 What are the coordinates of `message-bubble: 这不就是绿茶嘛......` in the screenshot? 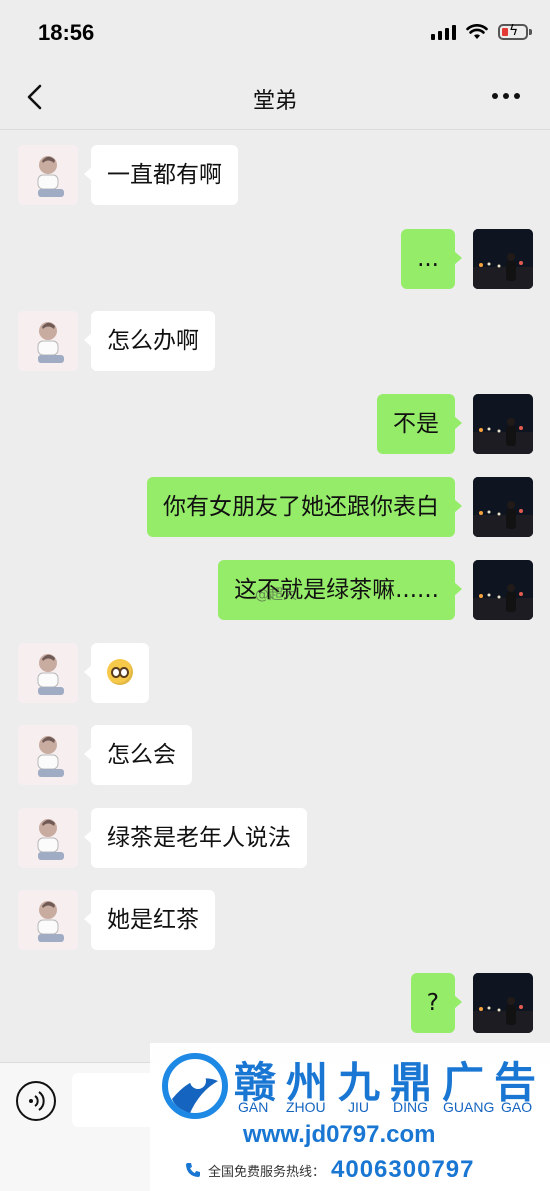 It's located at (340, 590).